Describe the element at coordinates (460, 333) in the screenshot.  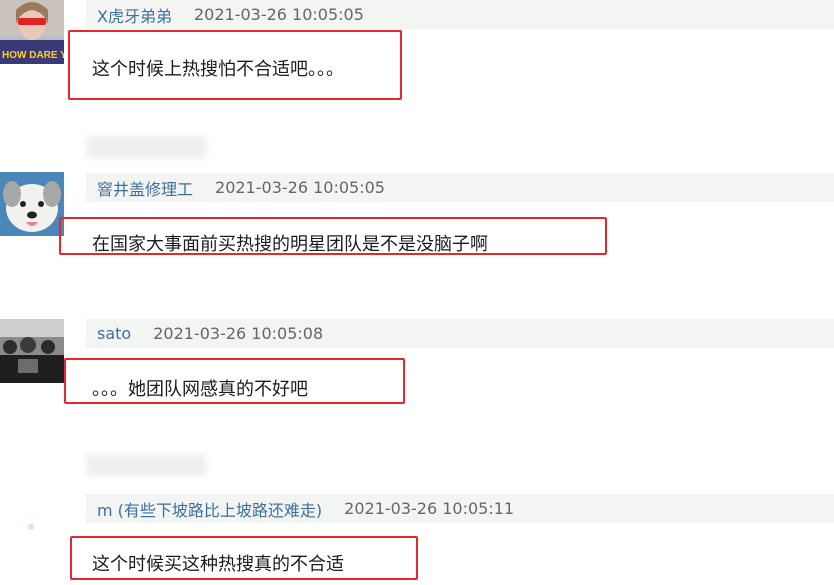
I see `comment-header: sato 2021-03-26 10:05:08` at that location.